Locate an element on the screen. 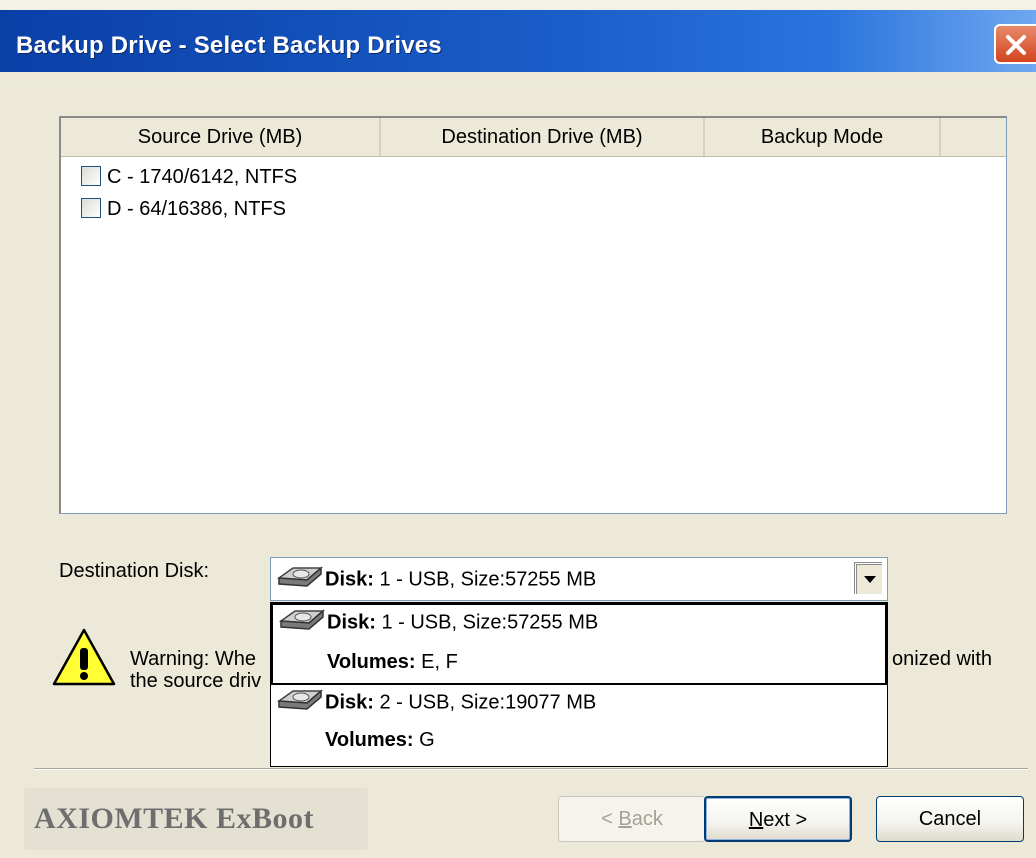  option-2-disk-line: Disk: 2 - USB, Size:19077 MB is located at coordinates (436, 703).